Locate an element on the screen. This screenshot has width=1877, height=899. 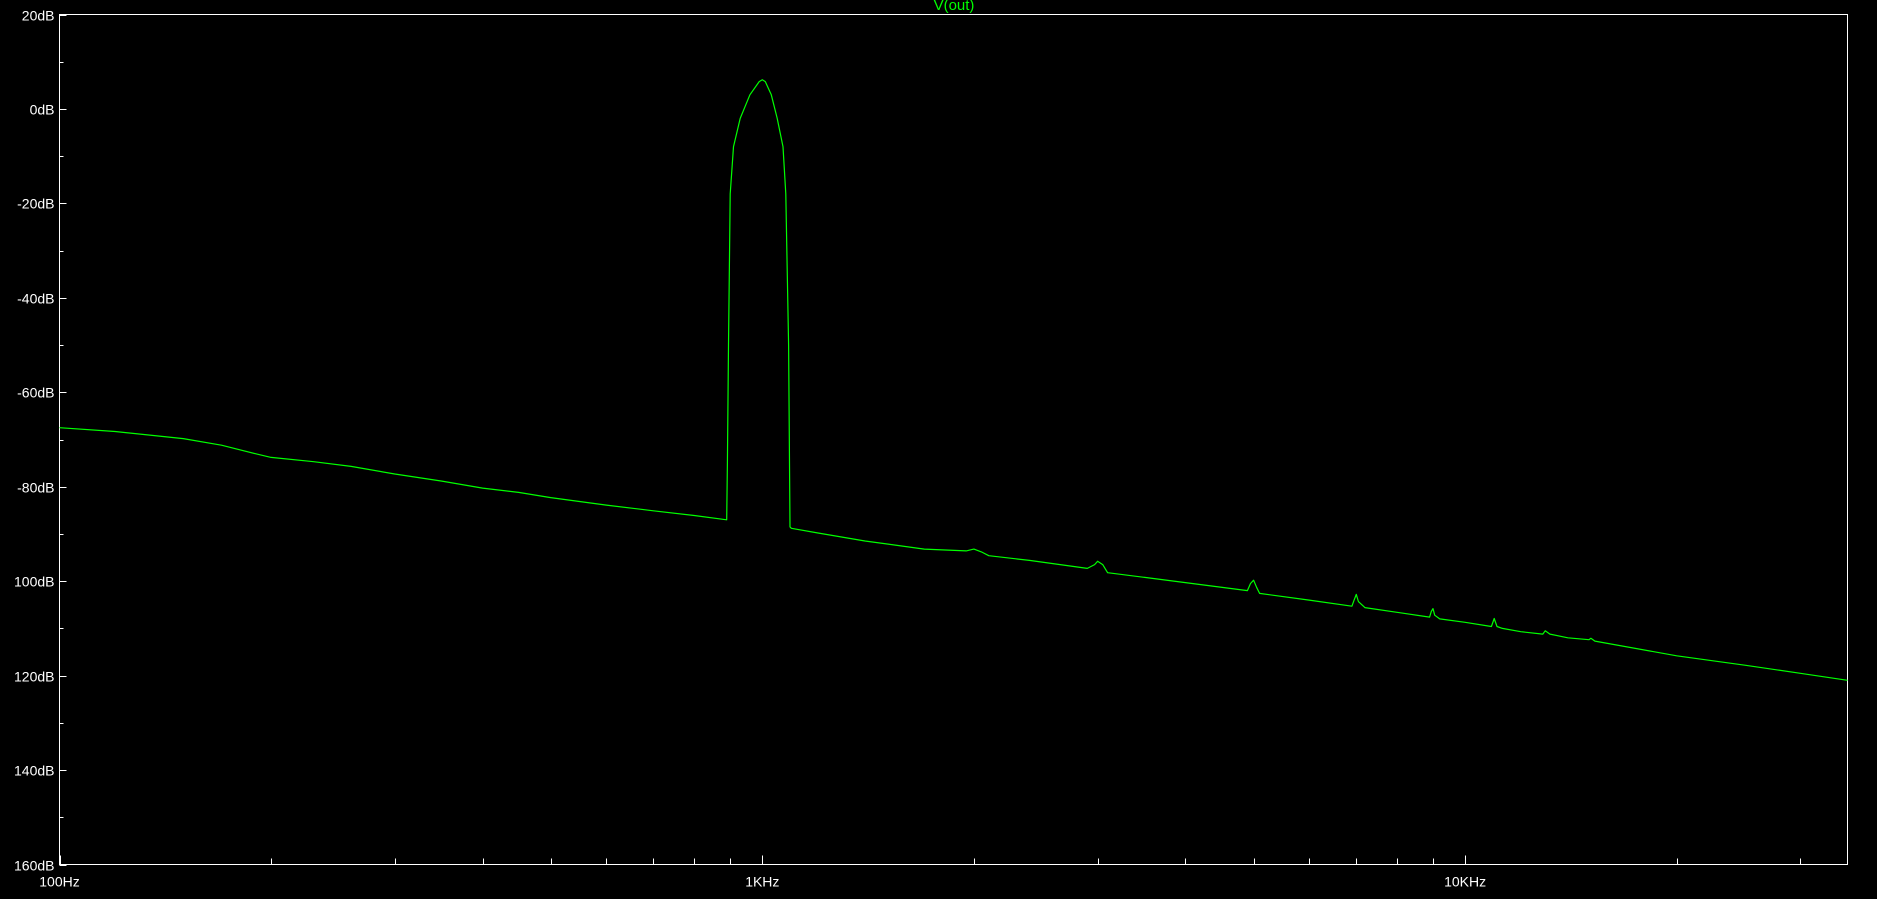
y-tick-label: 100dB is located at coordinates (34, 582).